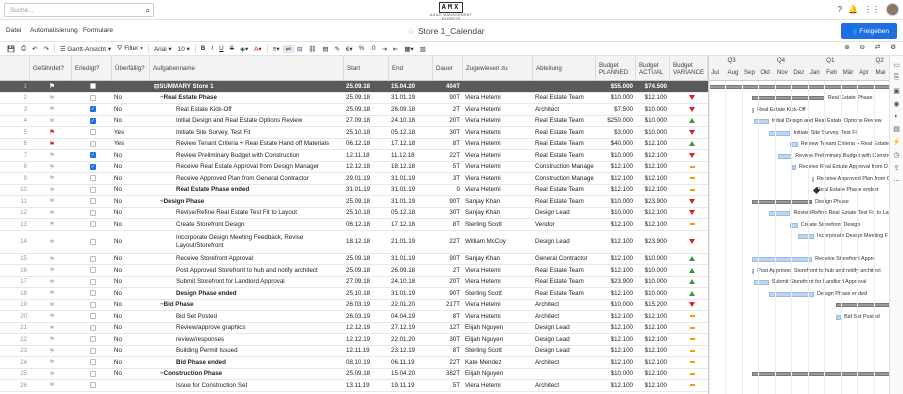  I want to click on end-date: 15.04.20, so click(411, 86).